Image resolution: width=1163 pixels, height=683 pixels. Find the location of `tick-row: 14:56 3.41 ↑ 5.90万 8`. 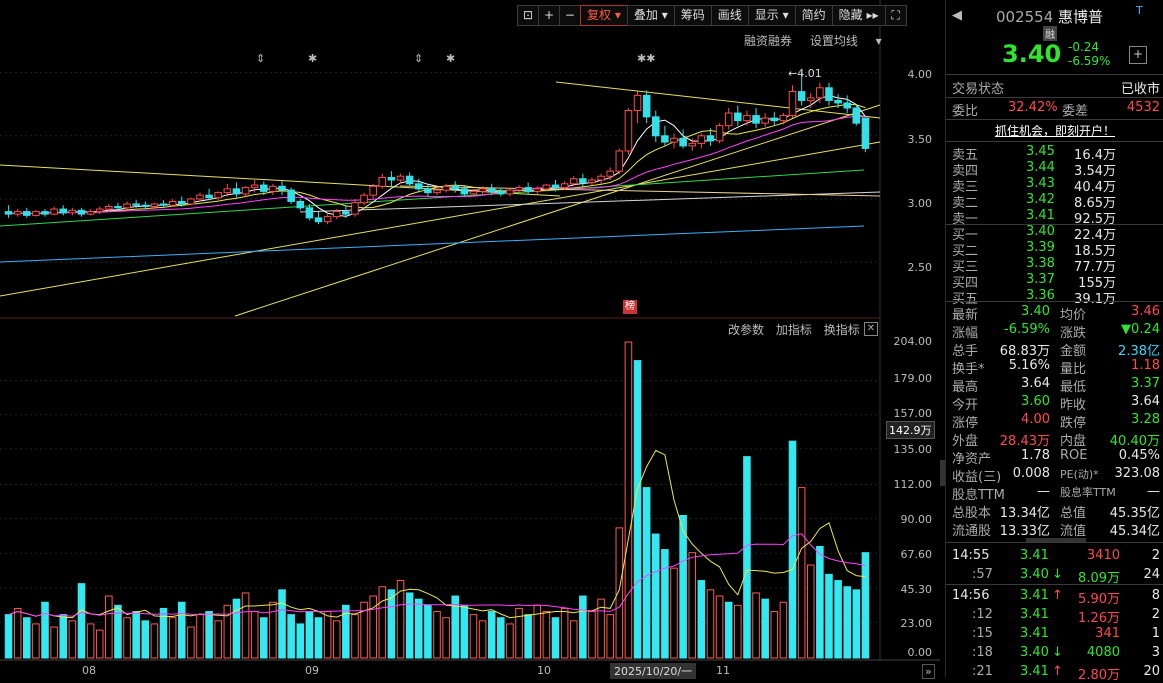

tick-row: 14:56 3.41 ↑ 5.90万 8 is located at coordinates (1056, 597).